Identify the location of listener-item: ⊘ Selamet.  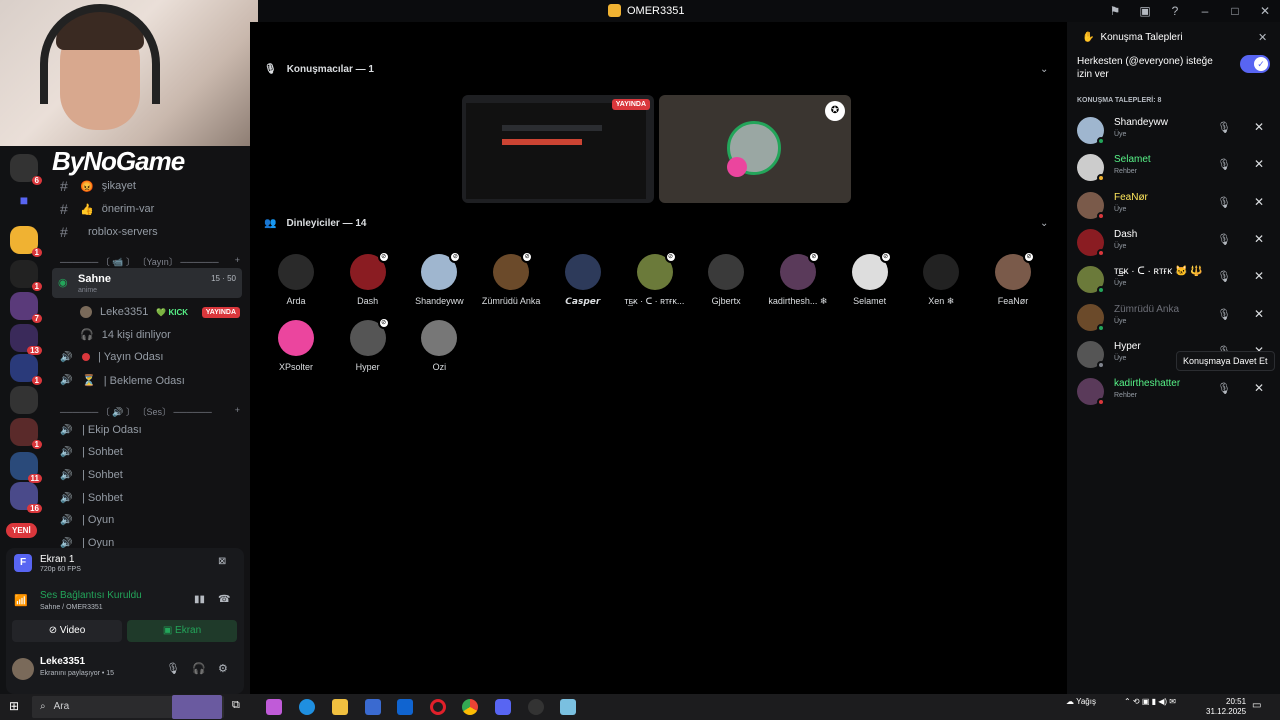
(870, 278).